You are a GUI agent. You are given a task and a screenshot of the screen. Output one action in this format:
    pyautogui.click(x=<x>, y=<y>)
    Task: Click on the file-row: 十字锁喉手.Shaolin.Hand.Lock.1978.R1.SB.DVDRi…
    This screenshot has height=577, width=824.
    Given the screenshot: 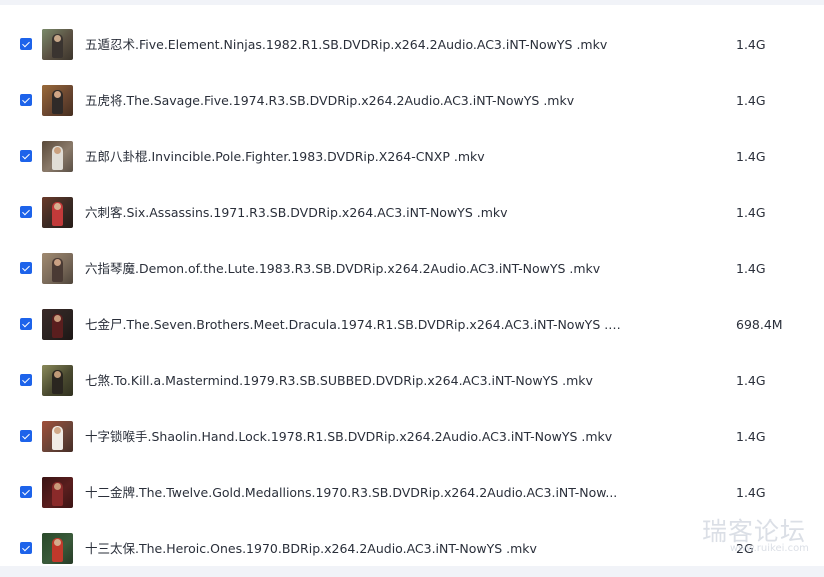 What is the action you would take?
    pyautogui.click(x=412, y=437)
    